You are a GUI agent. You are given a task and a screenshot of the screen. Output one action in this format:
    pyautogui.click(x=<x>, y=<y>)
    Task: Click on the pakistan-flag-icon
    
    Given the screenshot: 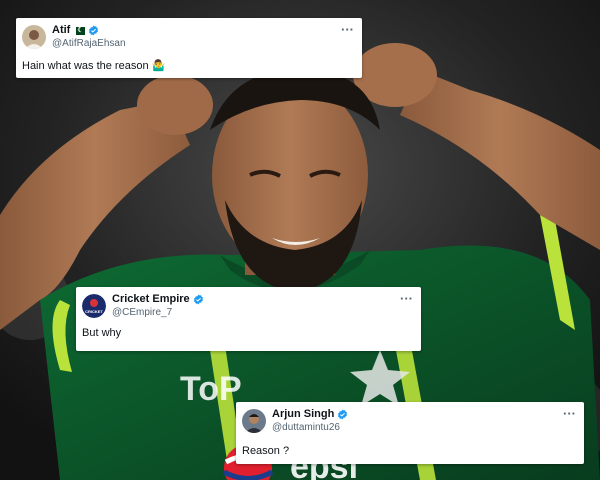 What is the action you would take?
    pyautogui.click(x=79, y=30)
    